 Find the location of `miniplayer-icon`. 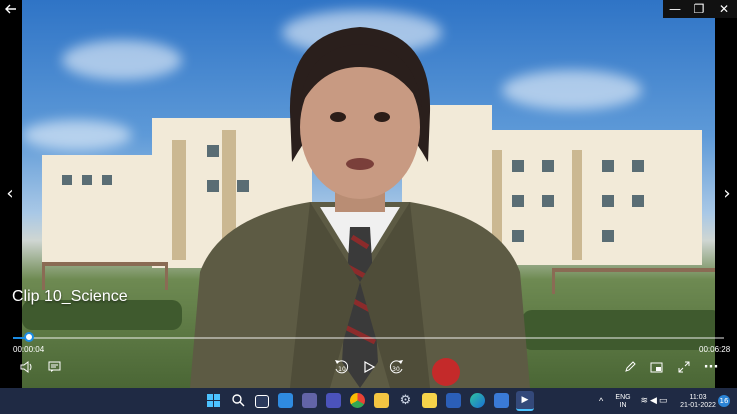

miniplayer-icon is located at coordinates (656, 367).